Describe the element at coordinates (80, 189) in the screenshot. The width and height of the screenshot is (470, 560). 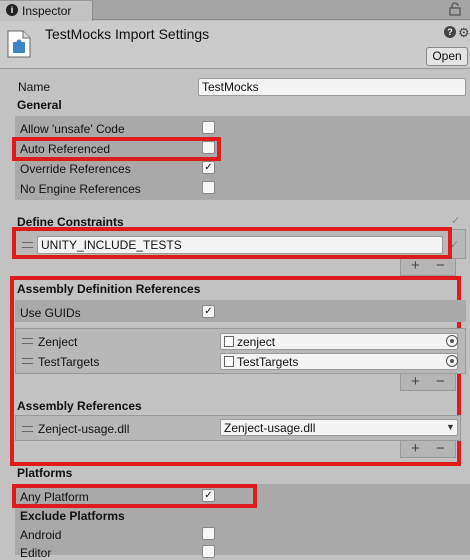
I see `no-engine-references-label: No Engine References` at that location.